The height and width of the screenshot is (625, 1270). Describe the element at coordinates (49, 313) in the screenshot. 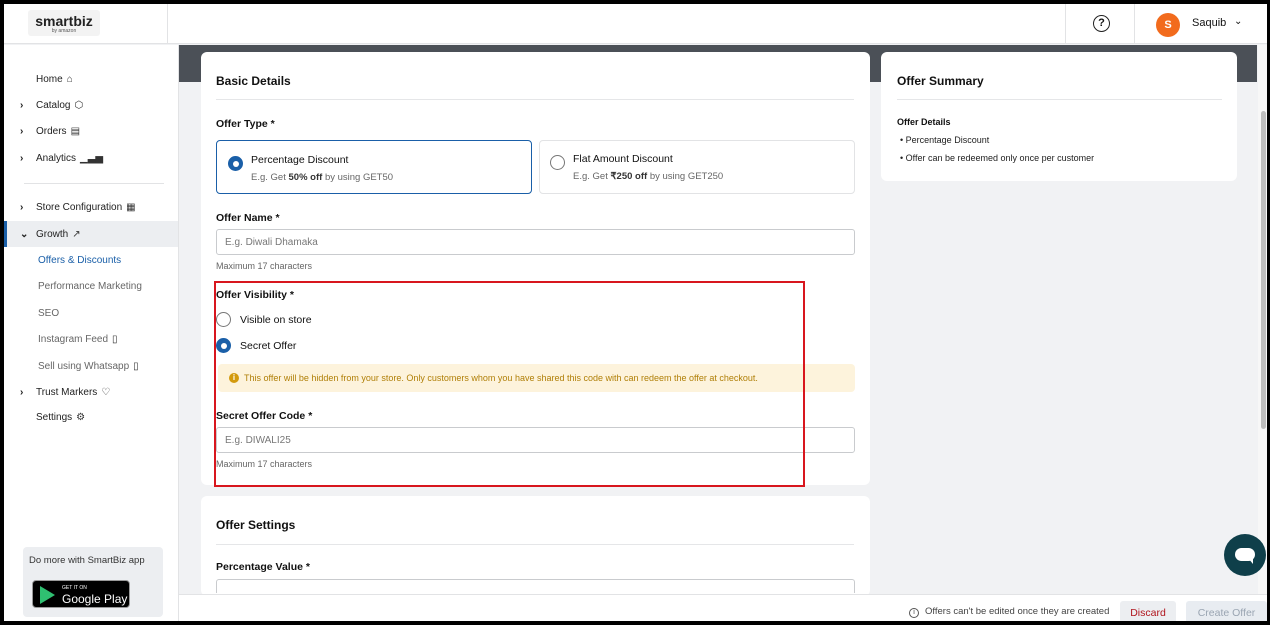

I see `sidebar-item-label: SEO` at that location.